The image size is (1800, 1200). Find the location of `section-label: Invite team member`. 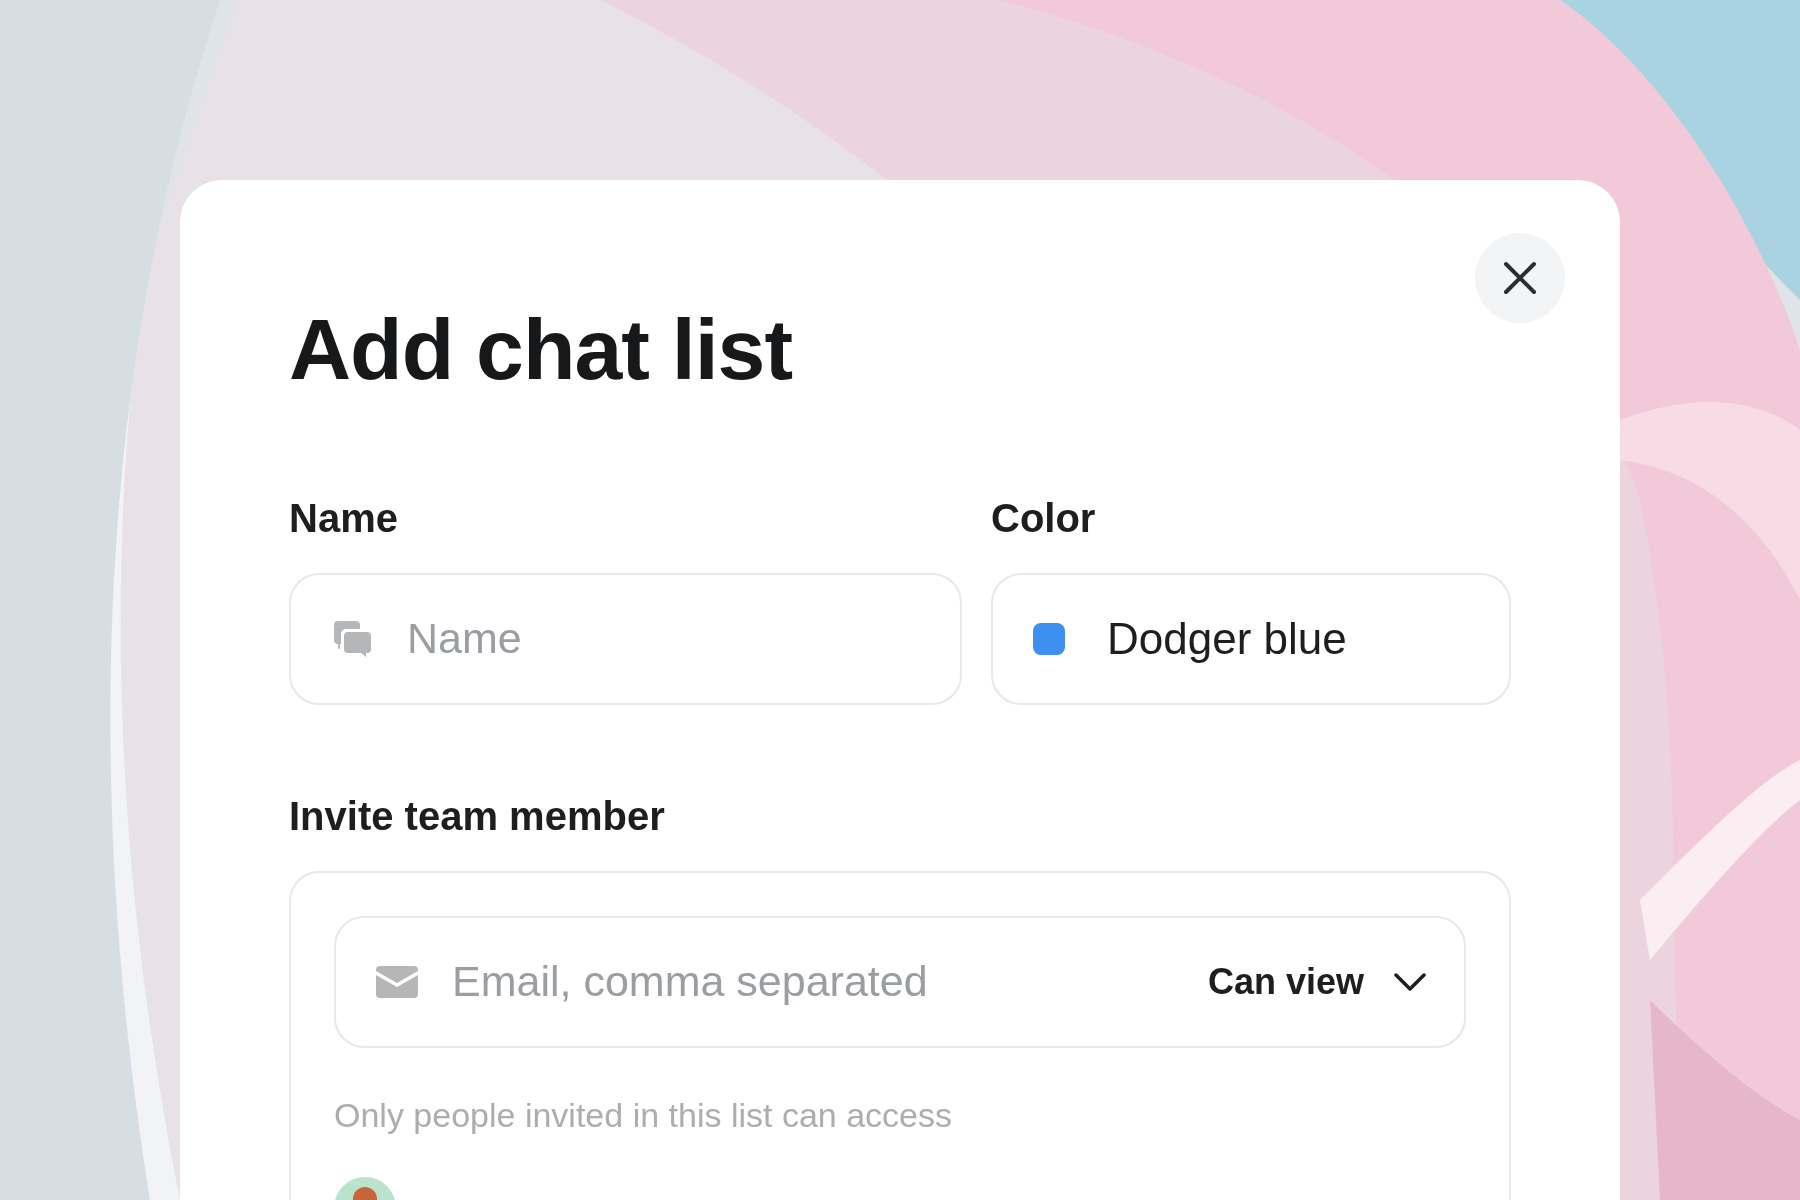

section-label: Invite team member is located at coordinates (477, 815).